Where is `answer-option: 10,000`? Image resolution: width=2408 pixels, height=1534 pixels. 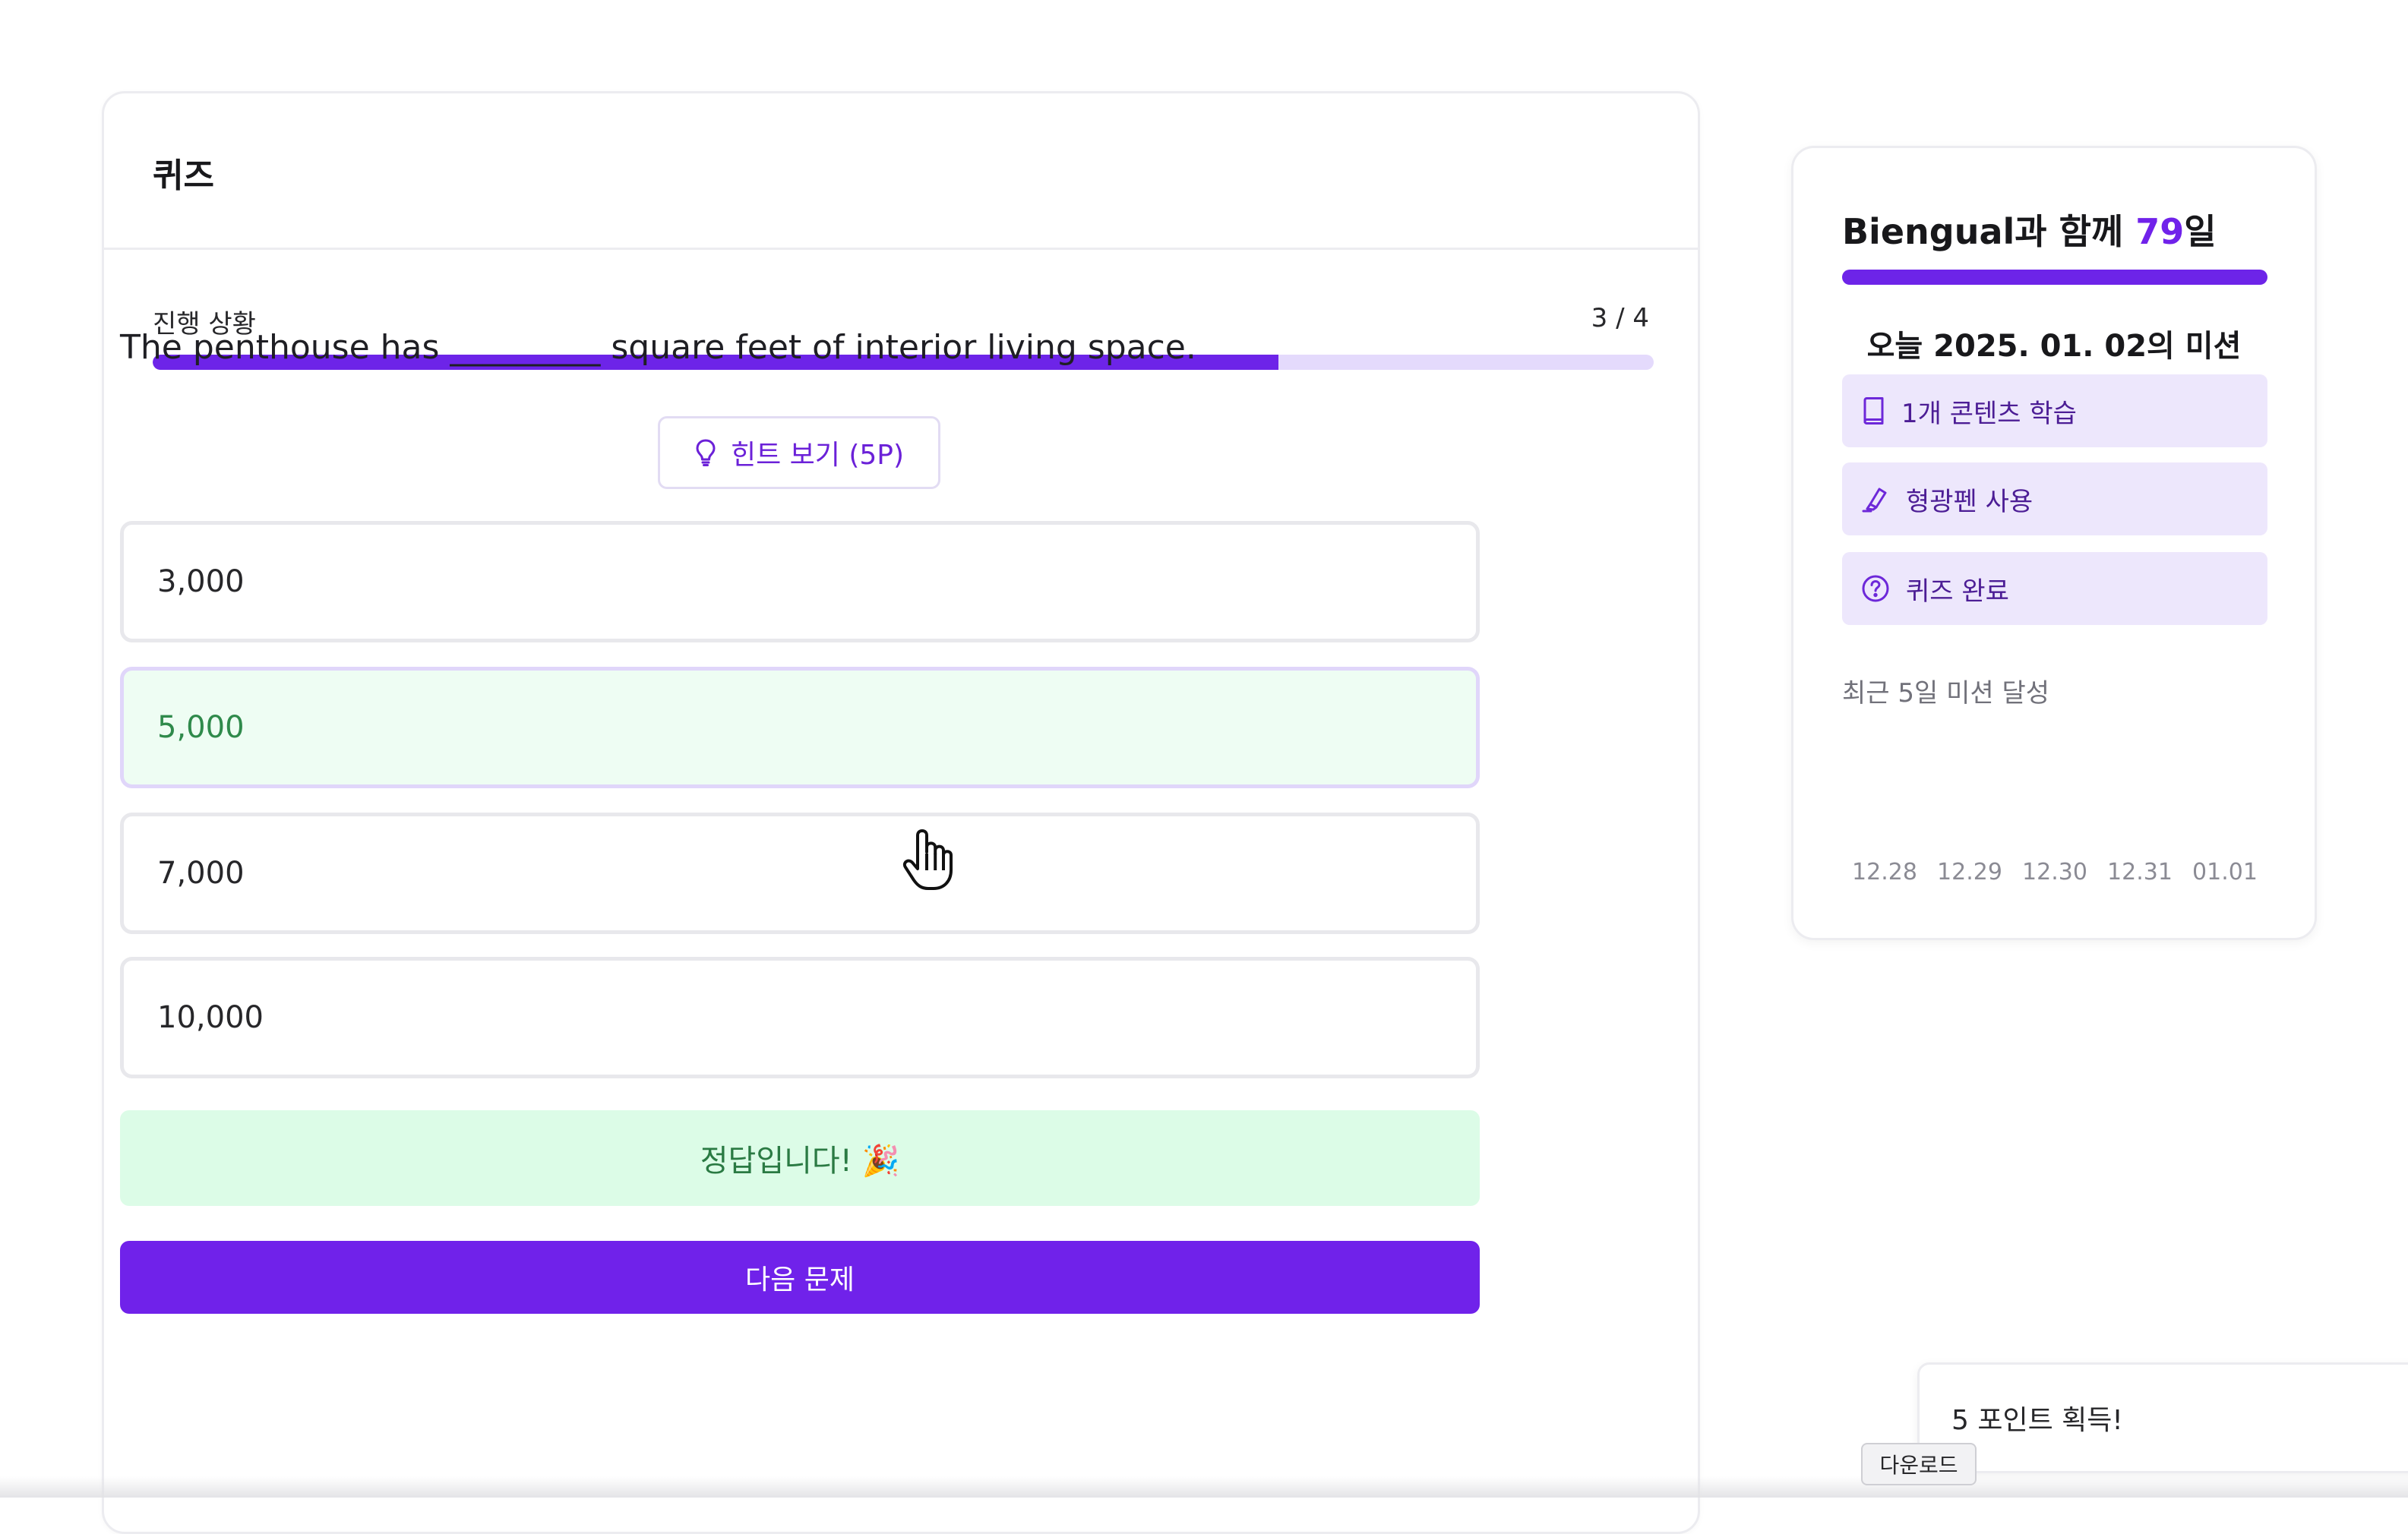
answer-option: 10,000 is located at coordinates (800, 1017).